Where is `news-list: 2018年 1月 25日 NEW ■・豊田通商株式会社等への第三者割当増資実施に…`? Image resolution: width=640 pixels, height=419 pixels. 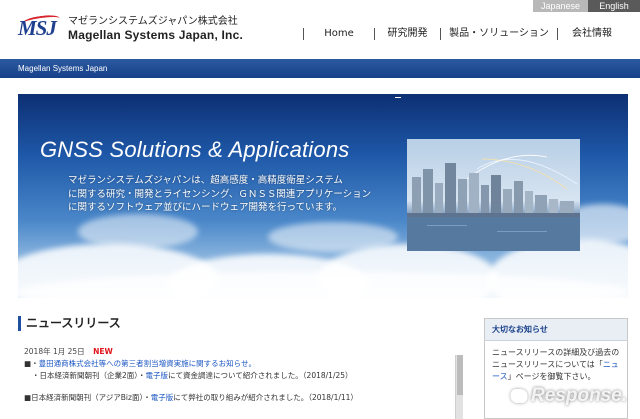
news-list: 2018年 1月 25日 NEW ■・豊田通商株式会社等への第三者割当増資実施に… is located at coordinates (234, 375).